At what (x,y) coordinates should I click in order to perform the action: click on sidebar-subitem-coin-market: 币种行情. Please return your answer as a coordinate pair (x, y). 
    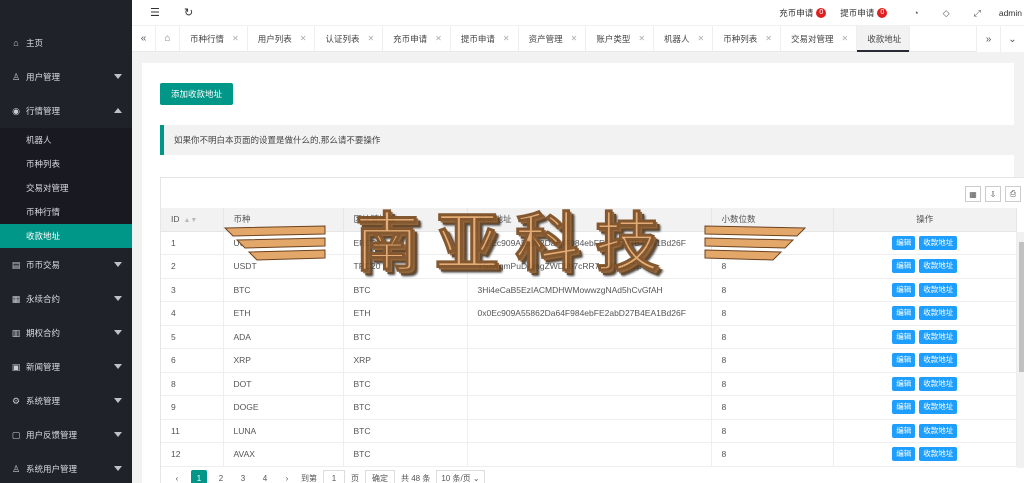
    Looking at the image, I should click on (66, 212).